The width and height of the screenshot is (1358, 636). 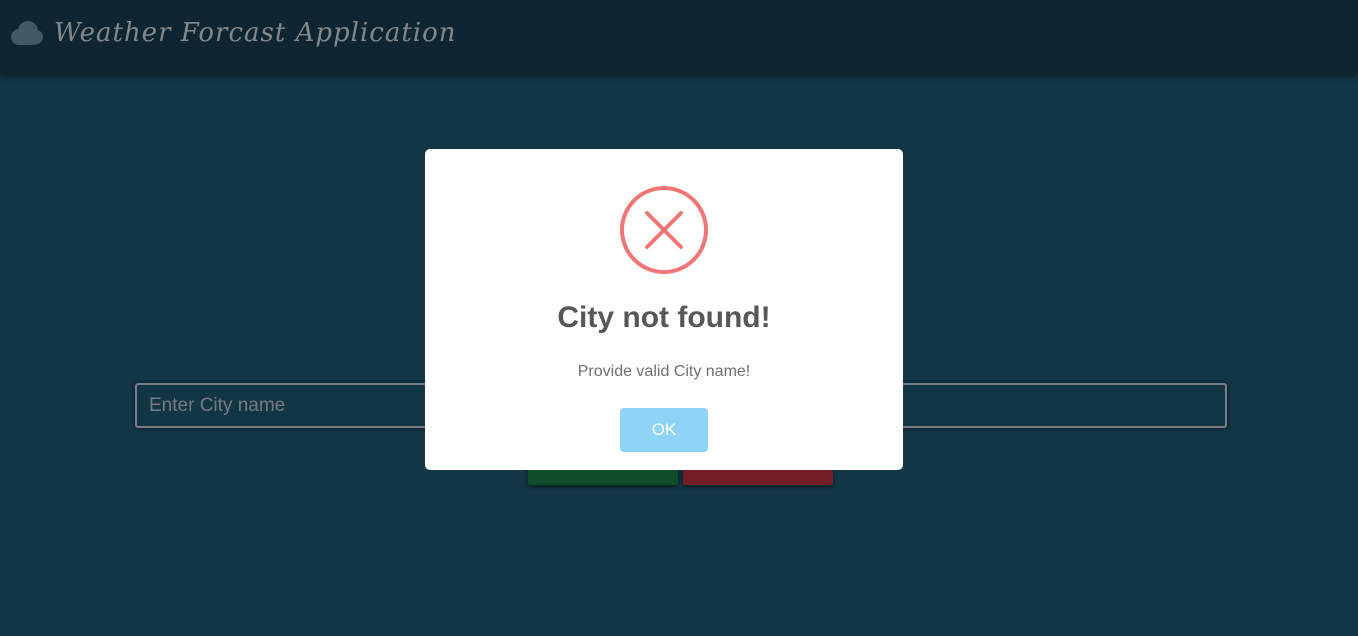 I want to click on dialog-message: Provide valid City name!, so click(x=664, y=371).